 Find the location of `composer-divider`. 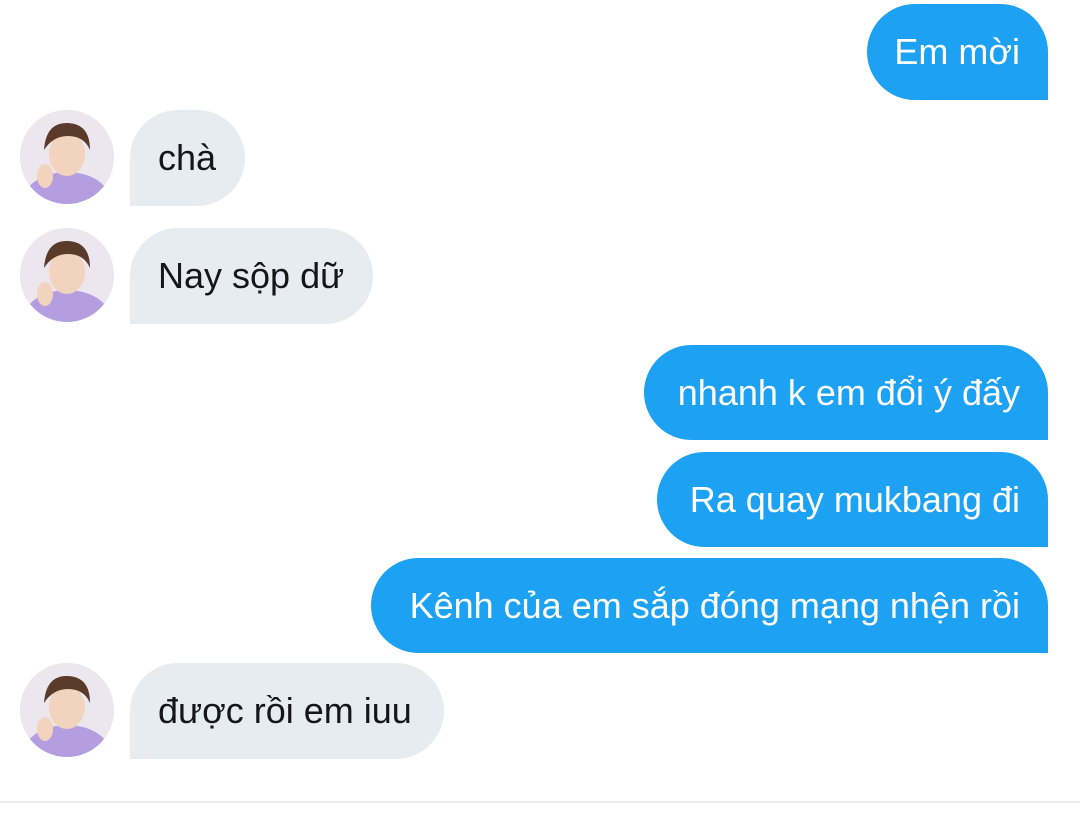

composer-divider is located at coordinates (540, 802).